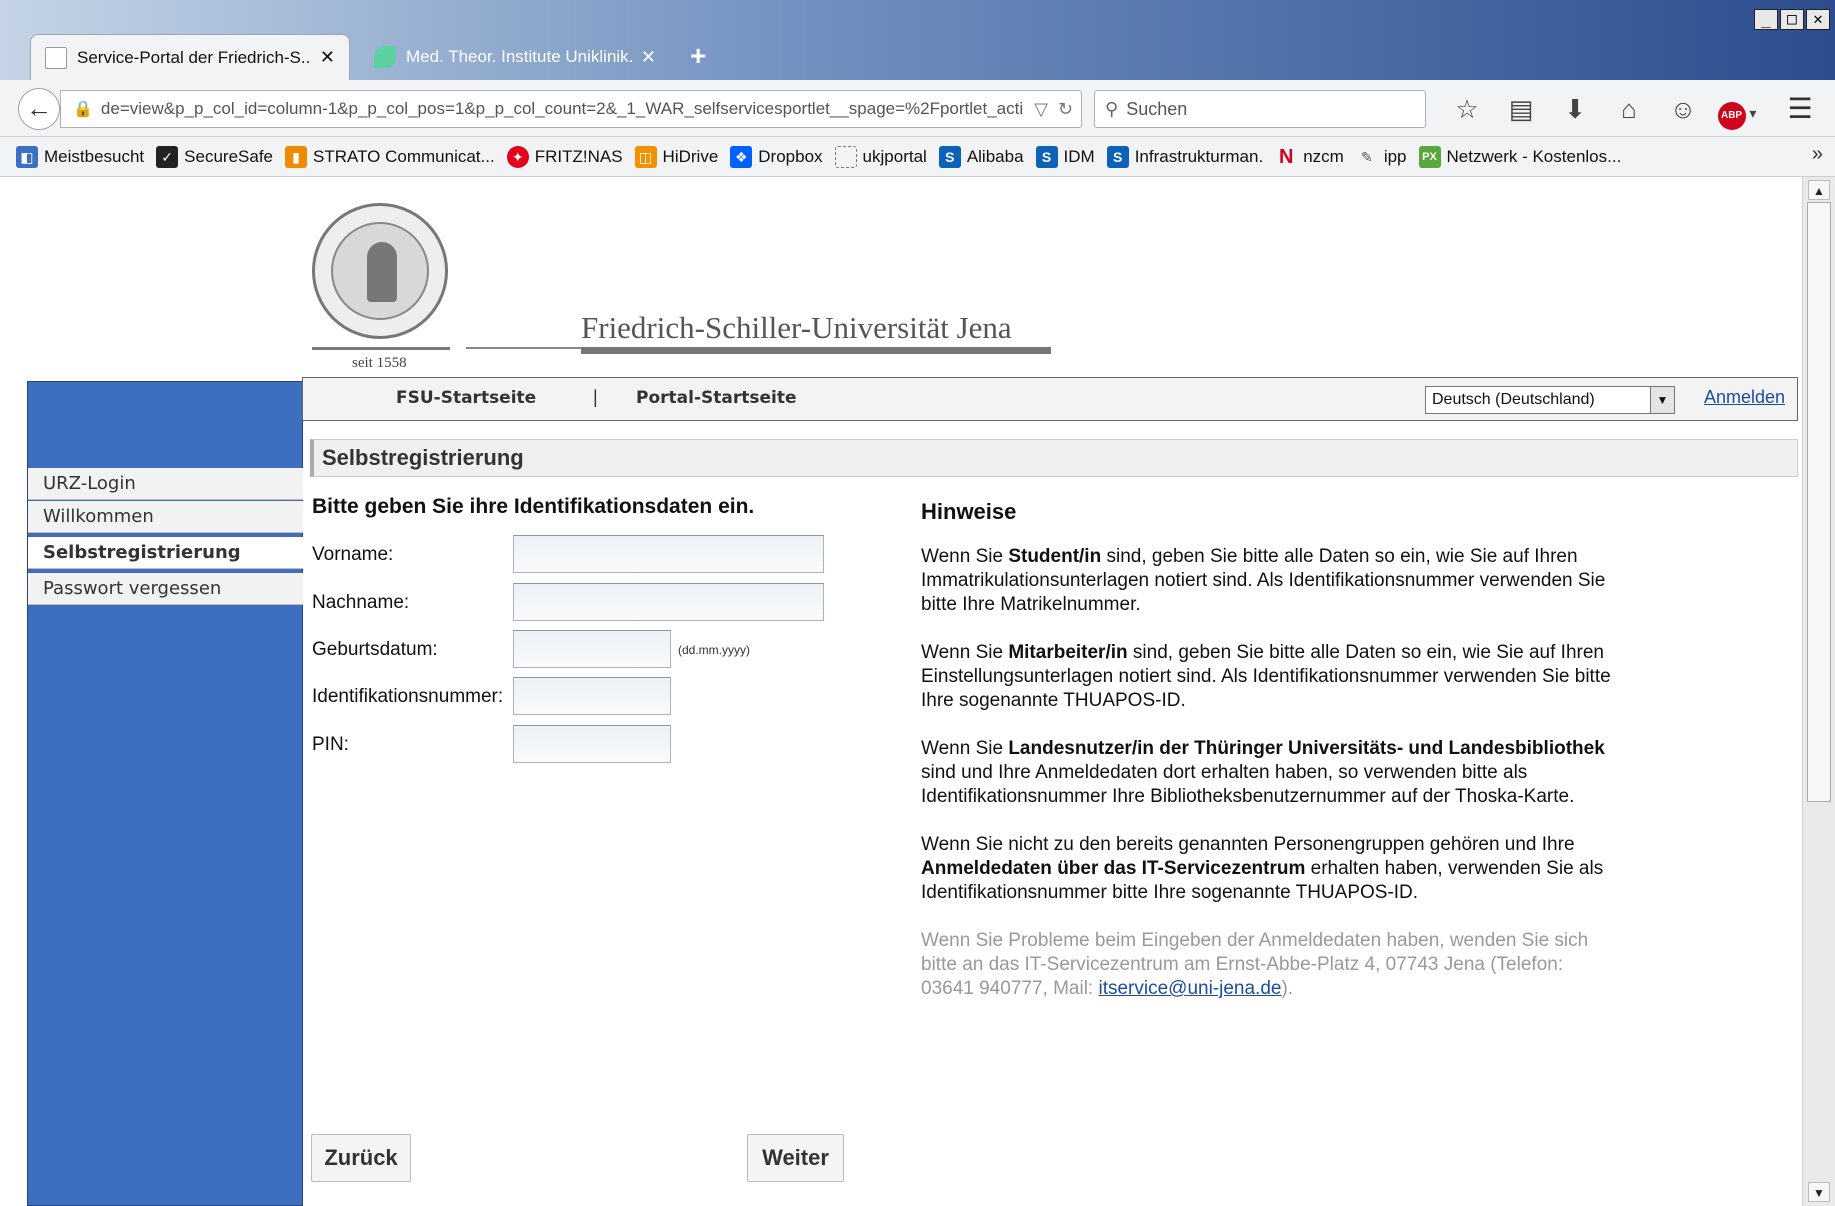 The image size is (1835, 1206). I want to click on note-bold: Mitarbeiter/in, so click(1068, 652).